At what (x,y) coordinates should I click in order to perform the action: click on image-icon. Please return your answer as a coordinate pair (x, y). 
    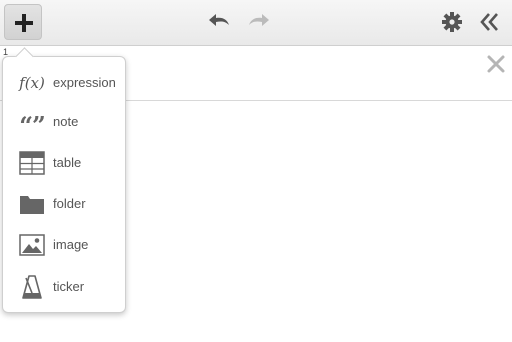
    Looking at the image, I should click on (32, 245).